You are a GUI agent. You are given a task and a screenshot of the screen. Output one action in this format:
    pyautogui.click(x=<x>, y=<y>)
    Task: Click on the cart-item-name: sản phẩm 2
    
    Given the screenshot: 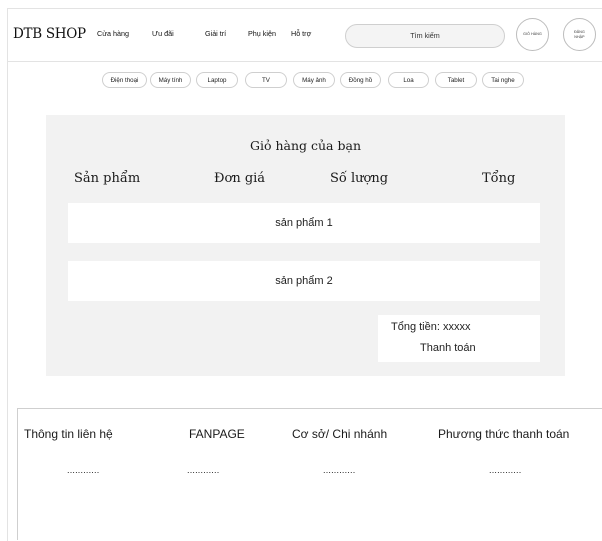 What is the action you would take?
    pyautogui.click(x=304, y=281)
    